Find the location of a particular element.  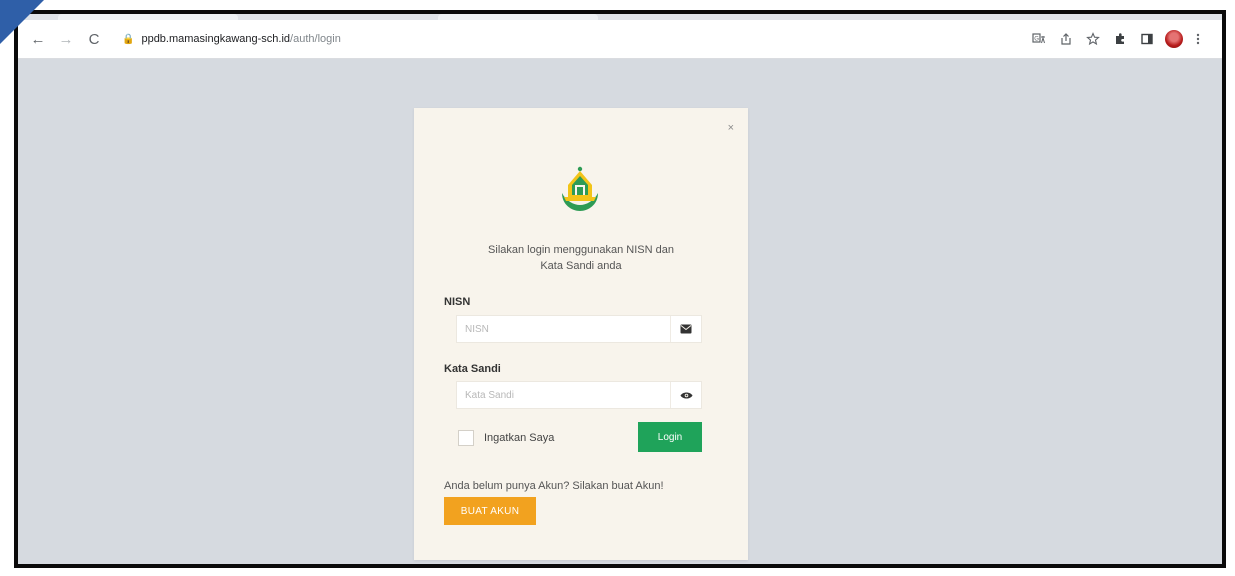

password-label: Kata Sandi is located at coordinates (472, 369).